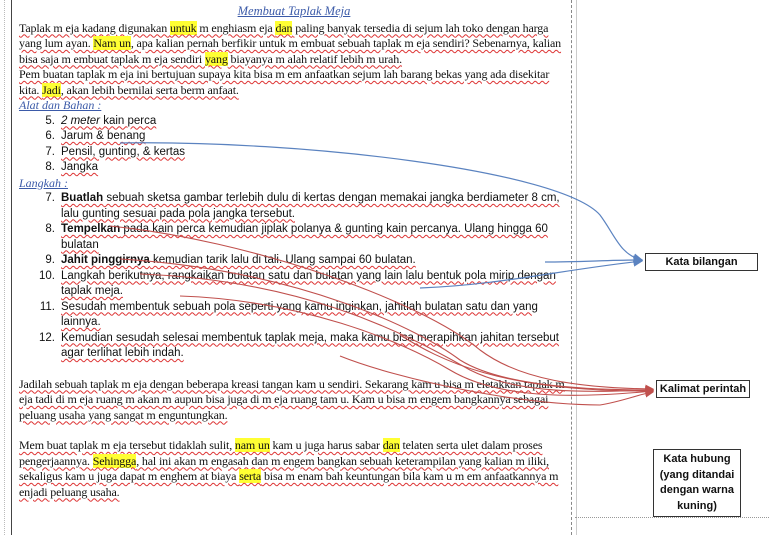  What do you see at coordinates (701, 262) in the screenshot?
I see `label-kata-bilangan: Kata bilangan` at bounding box center [701, 262].